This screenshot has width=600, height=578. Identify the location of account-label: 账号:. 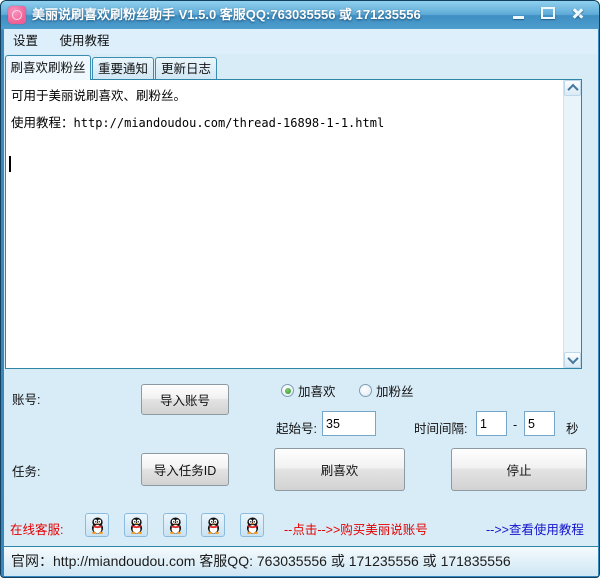
(26, 400).